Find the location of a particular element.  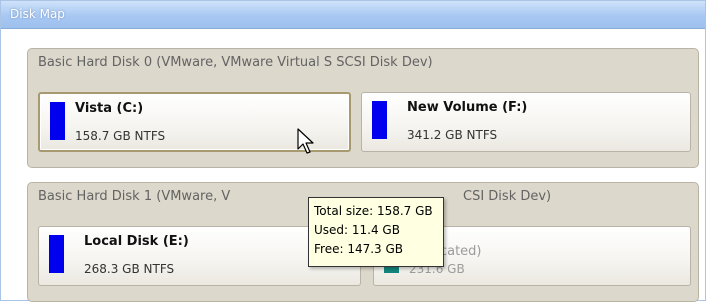

panel-titlebar: Disk Map is located at coordinates (353, 15).